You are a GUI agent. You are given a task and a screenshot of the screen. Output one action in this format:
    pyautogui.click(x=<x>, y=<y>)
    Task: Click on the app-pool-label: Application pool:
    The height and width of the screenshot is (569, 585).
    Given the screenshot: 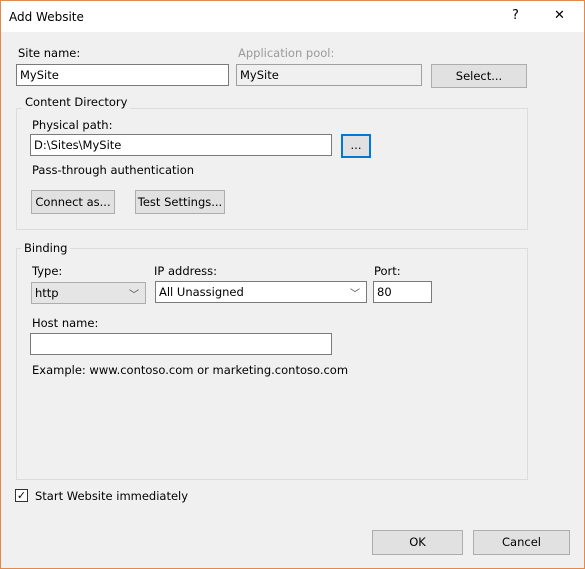 What is the action you would take?
    pyautogui.click(x=286, y=53)
    